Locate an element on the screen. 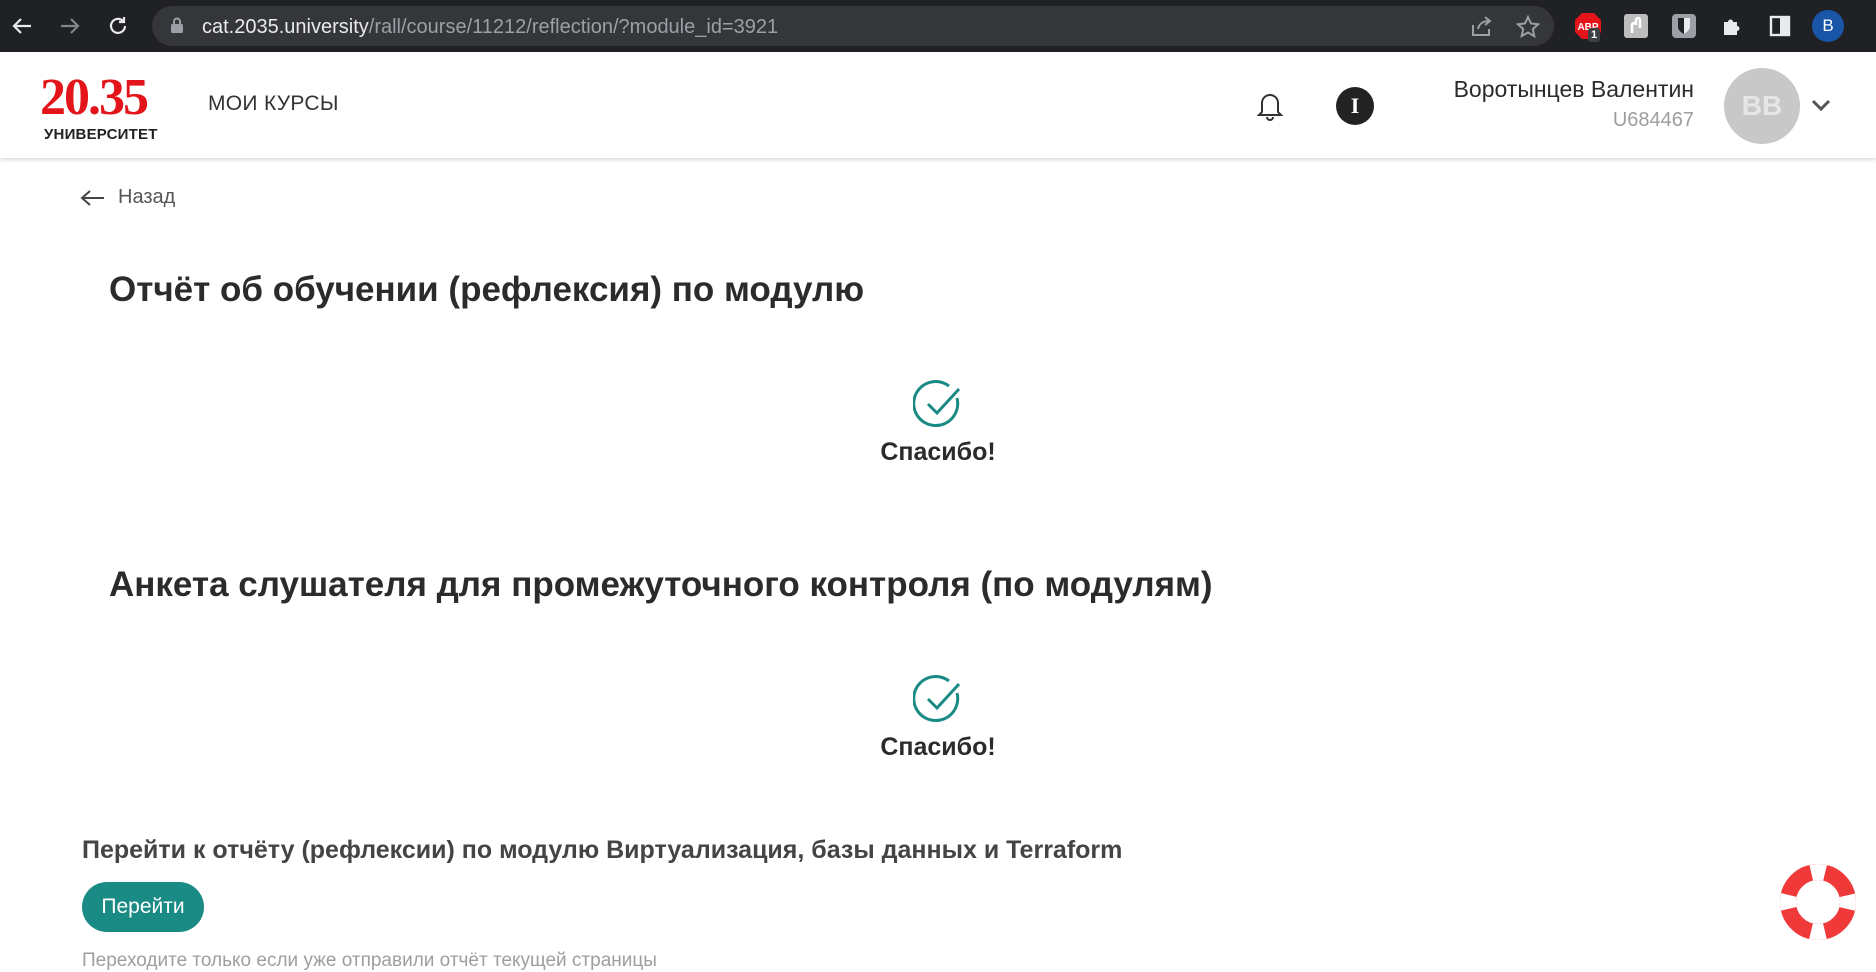  extension-icon is located at coordinates (1636, 26).